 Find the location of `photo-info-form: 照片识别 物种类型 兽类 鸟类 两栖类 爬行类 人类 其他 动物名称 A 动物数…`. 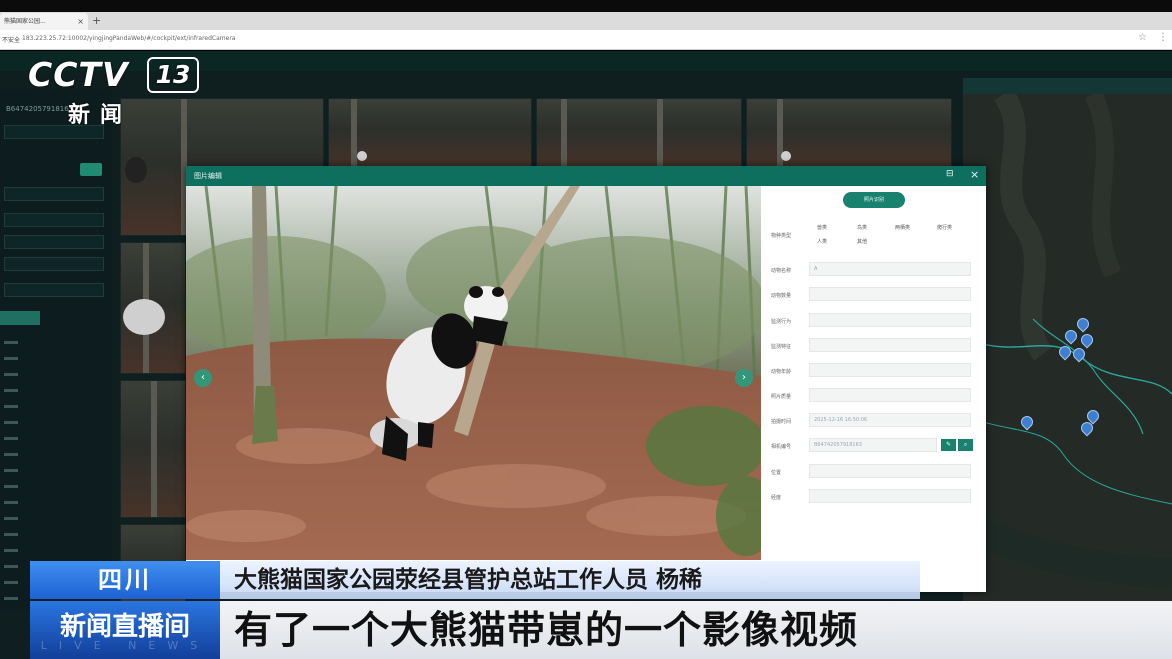

photo-info-form: 照片识别 物种类型 兽类 鸟类 两栖类 爬行类 人类 其他 动物名称 A 动物数… is located at coordinates (873, 389).